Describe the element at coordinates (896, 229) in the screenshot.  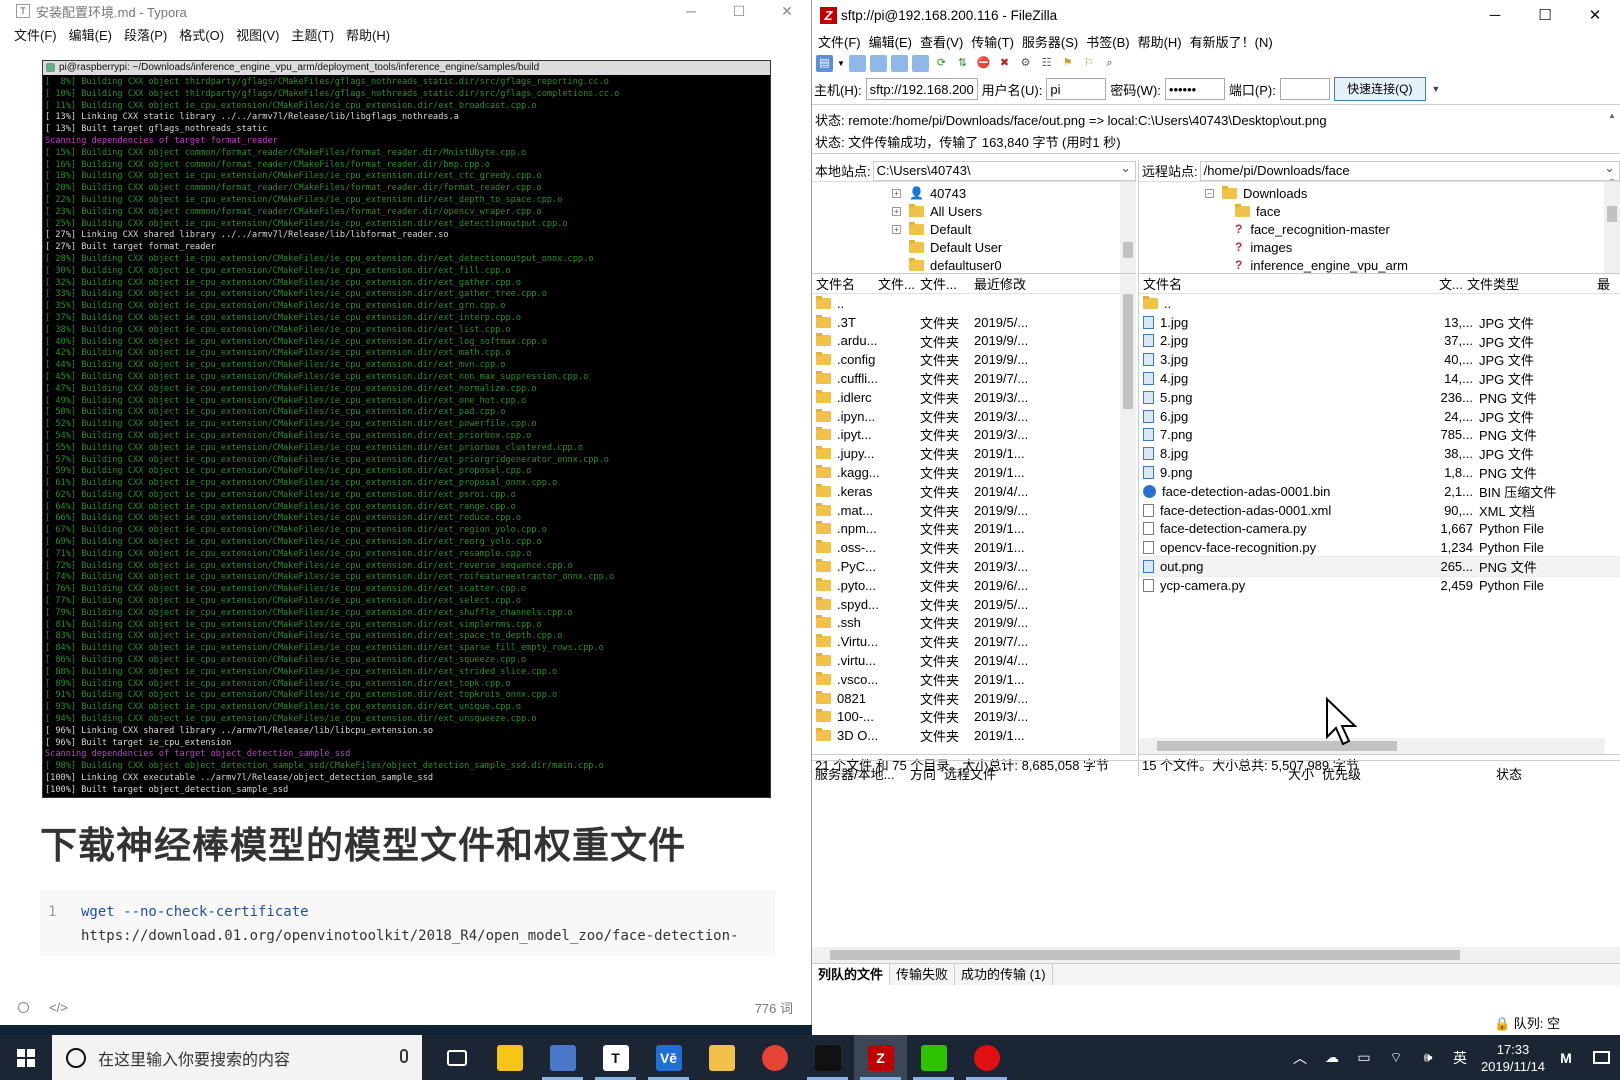
I see `expand-icon: +` at that location.